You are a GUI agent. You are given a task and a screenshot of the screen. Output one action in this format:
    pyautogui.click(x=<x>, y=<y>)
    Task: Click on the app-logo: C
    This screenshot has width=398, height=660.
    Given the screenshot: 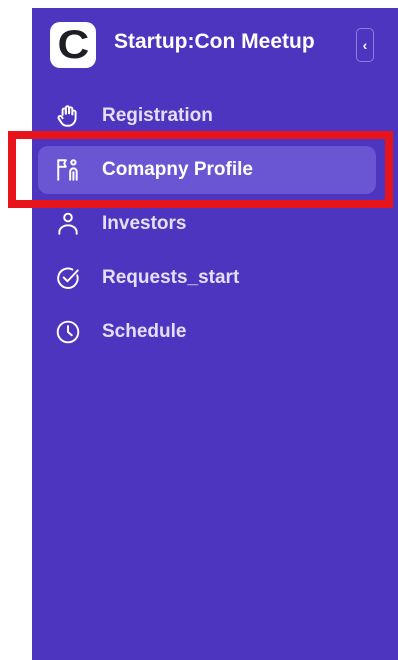 What is the action you would take?
    pyautogui.click(x=73, y=45)
    